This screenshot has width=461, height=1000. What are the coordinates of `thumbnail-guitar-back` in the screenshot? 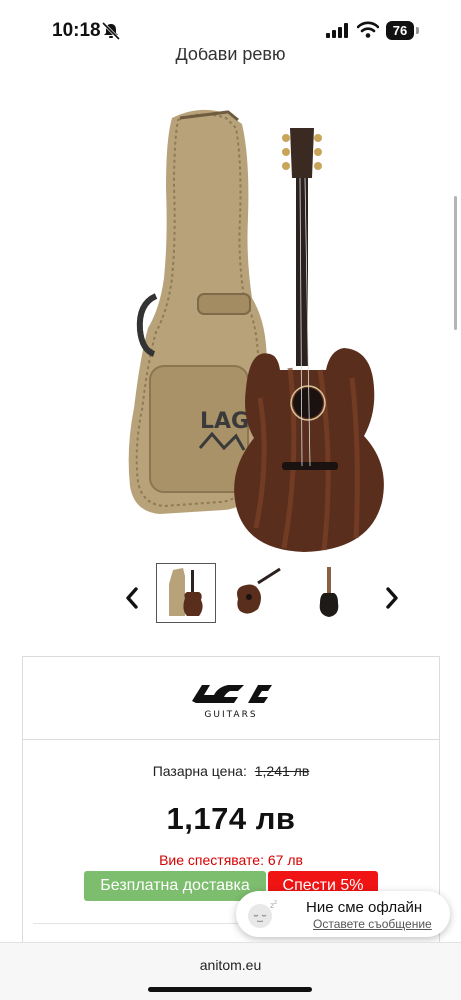 It's located at (329, 592).